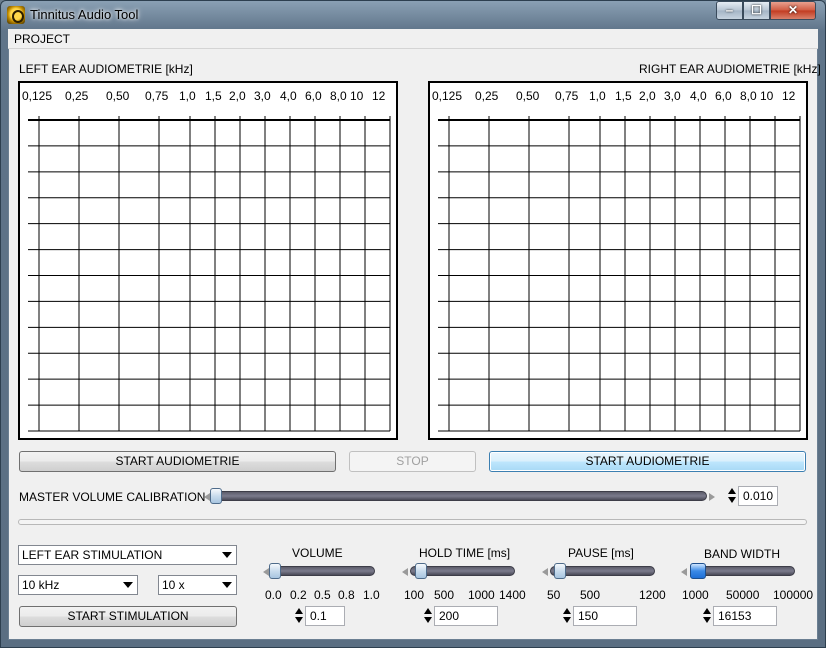 The height and width of the screenshot is (648, 826). I want to click on band-width-thumb, so click(698, 571).